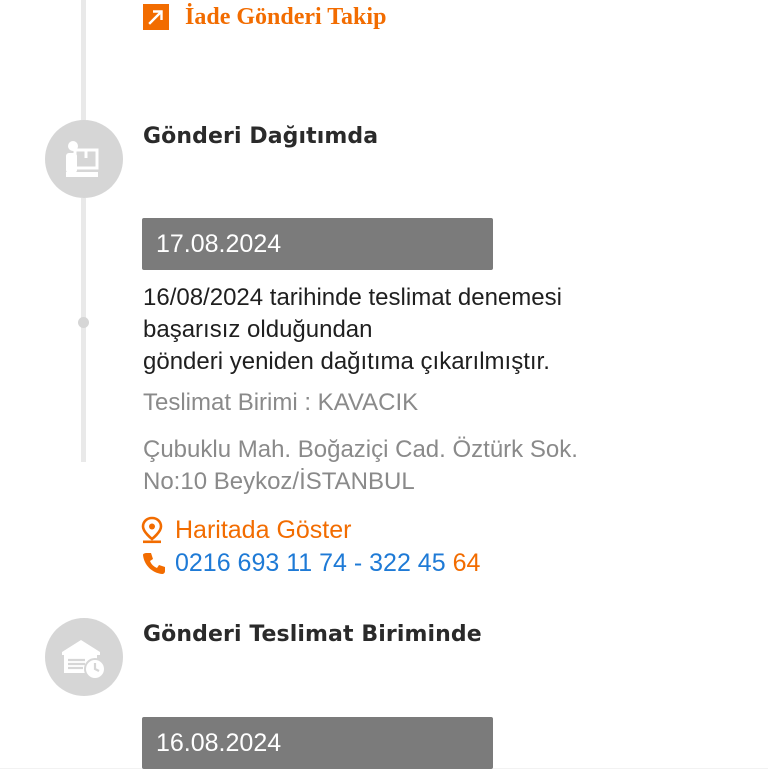 The width and height of the screenshot is (768, 769). Describe the element at coordinates (317, 743) in the screenshot. I see `step-date-bar: 16.08.2024` at that location.